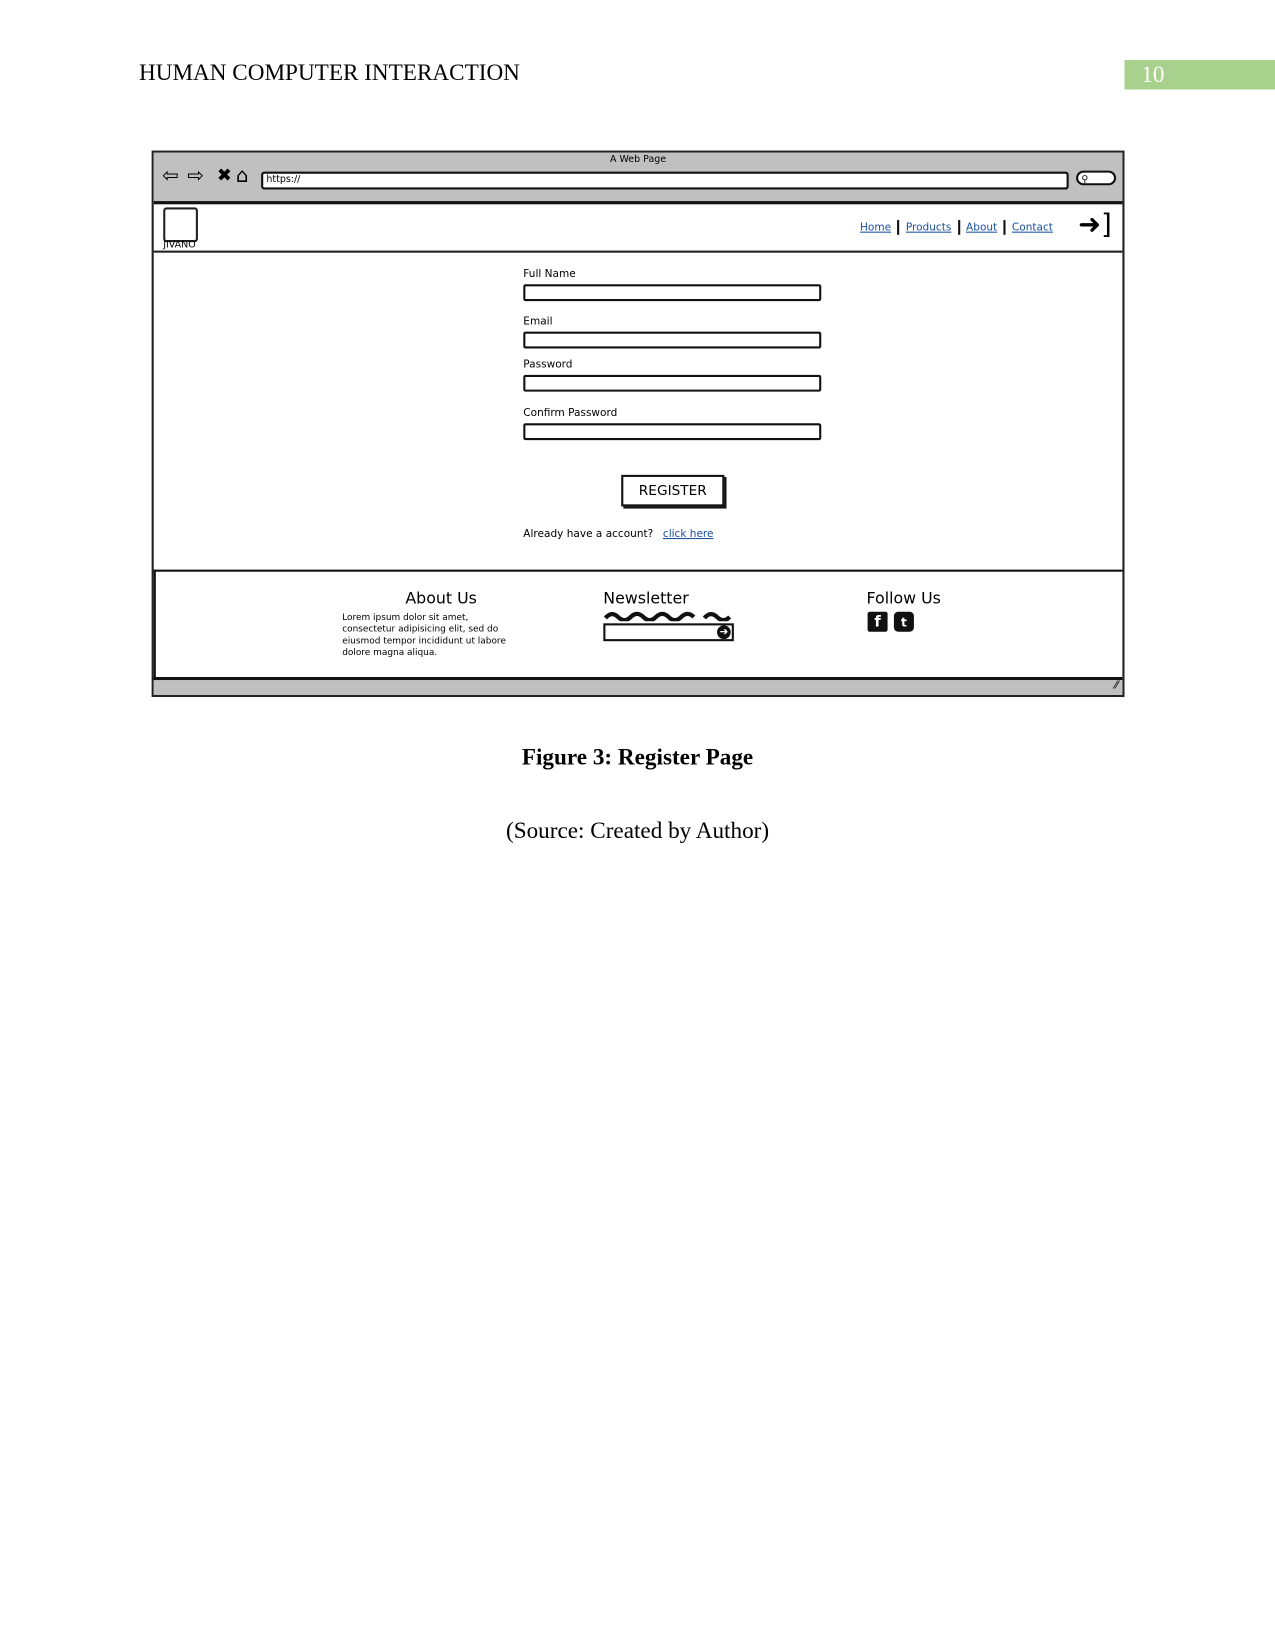 This screenshot has width=1275, height=1651. I want to click on email-input, so click(672, 340).